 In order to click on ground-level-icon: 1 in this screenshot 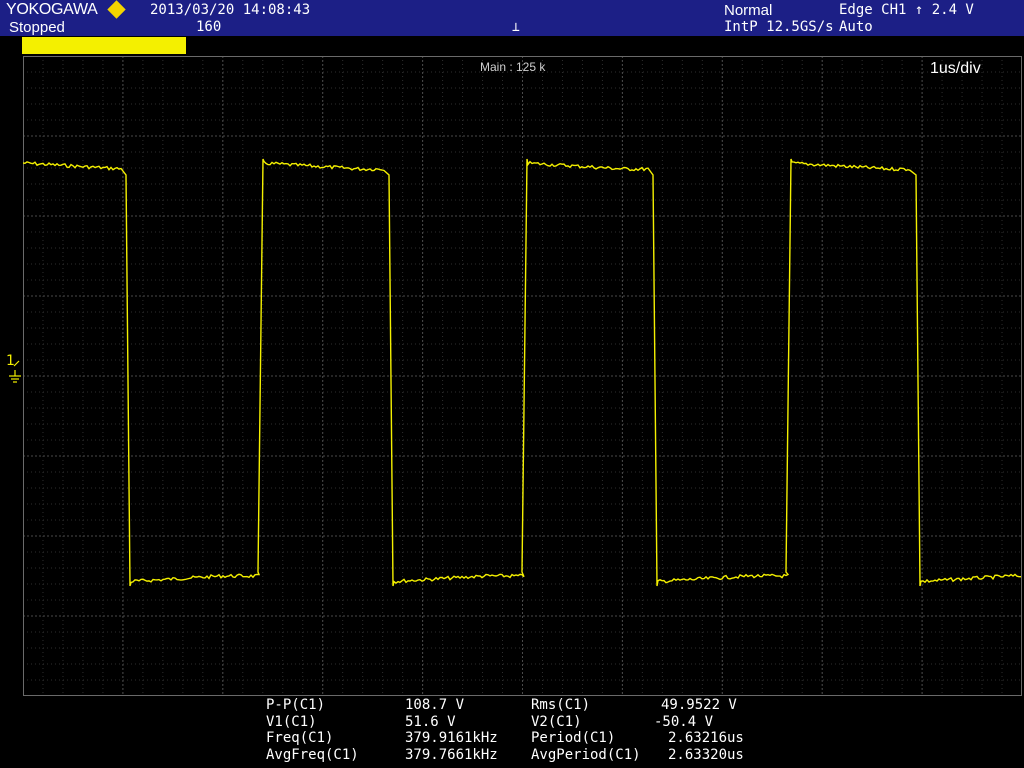, I will do `click(13, 368)`.